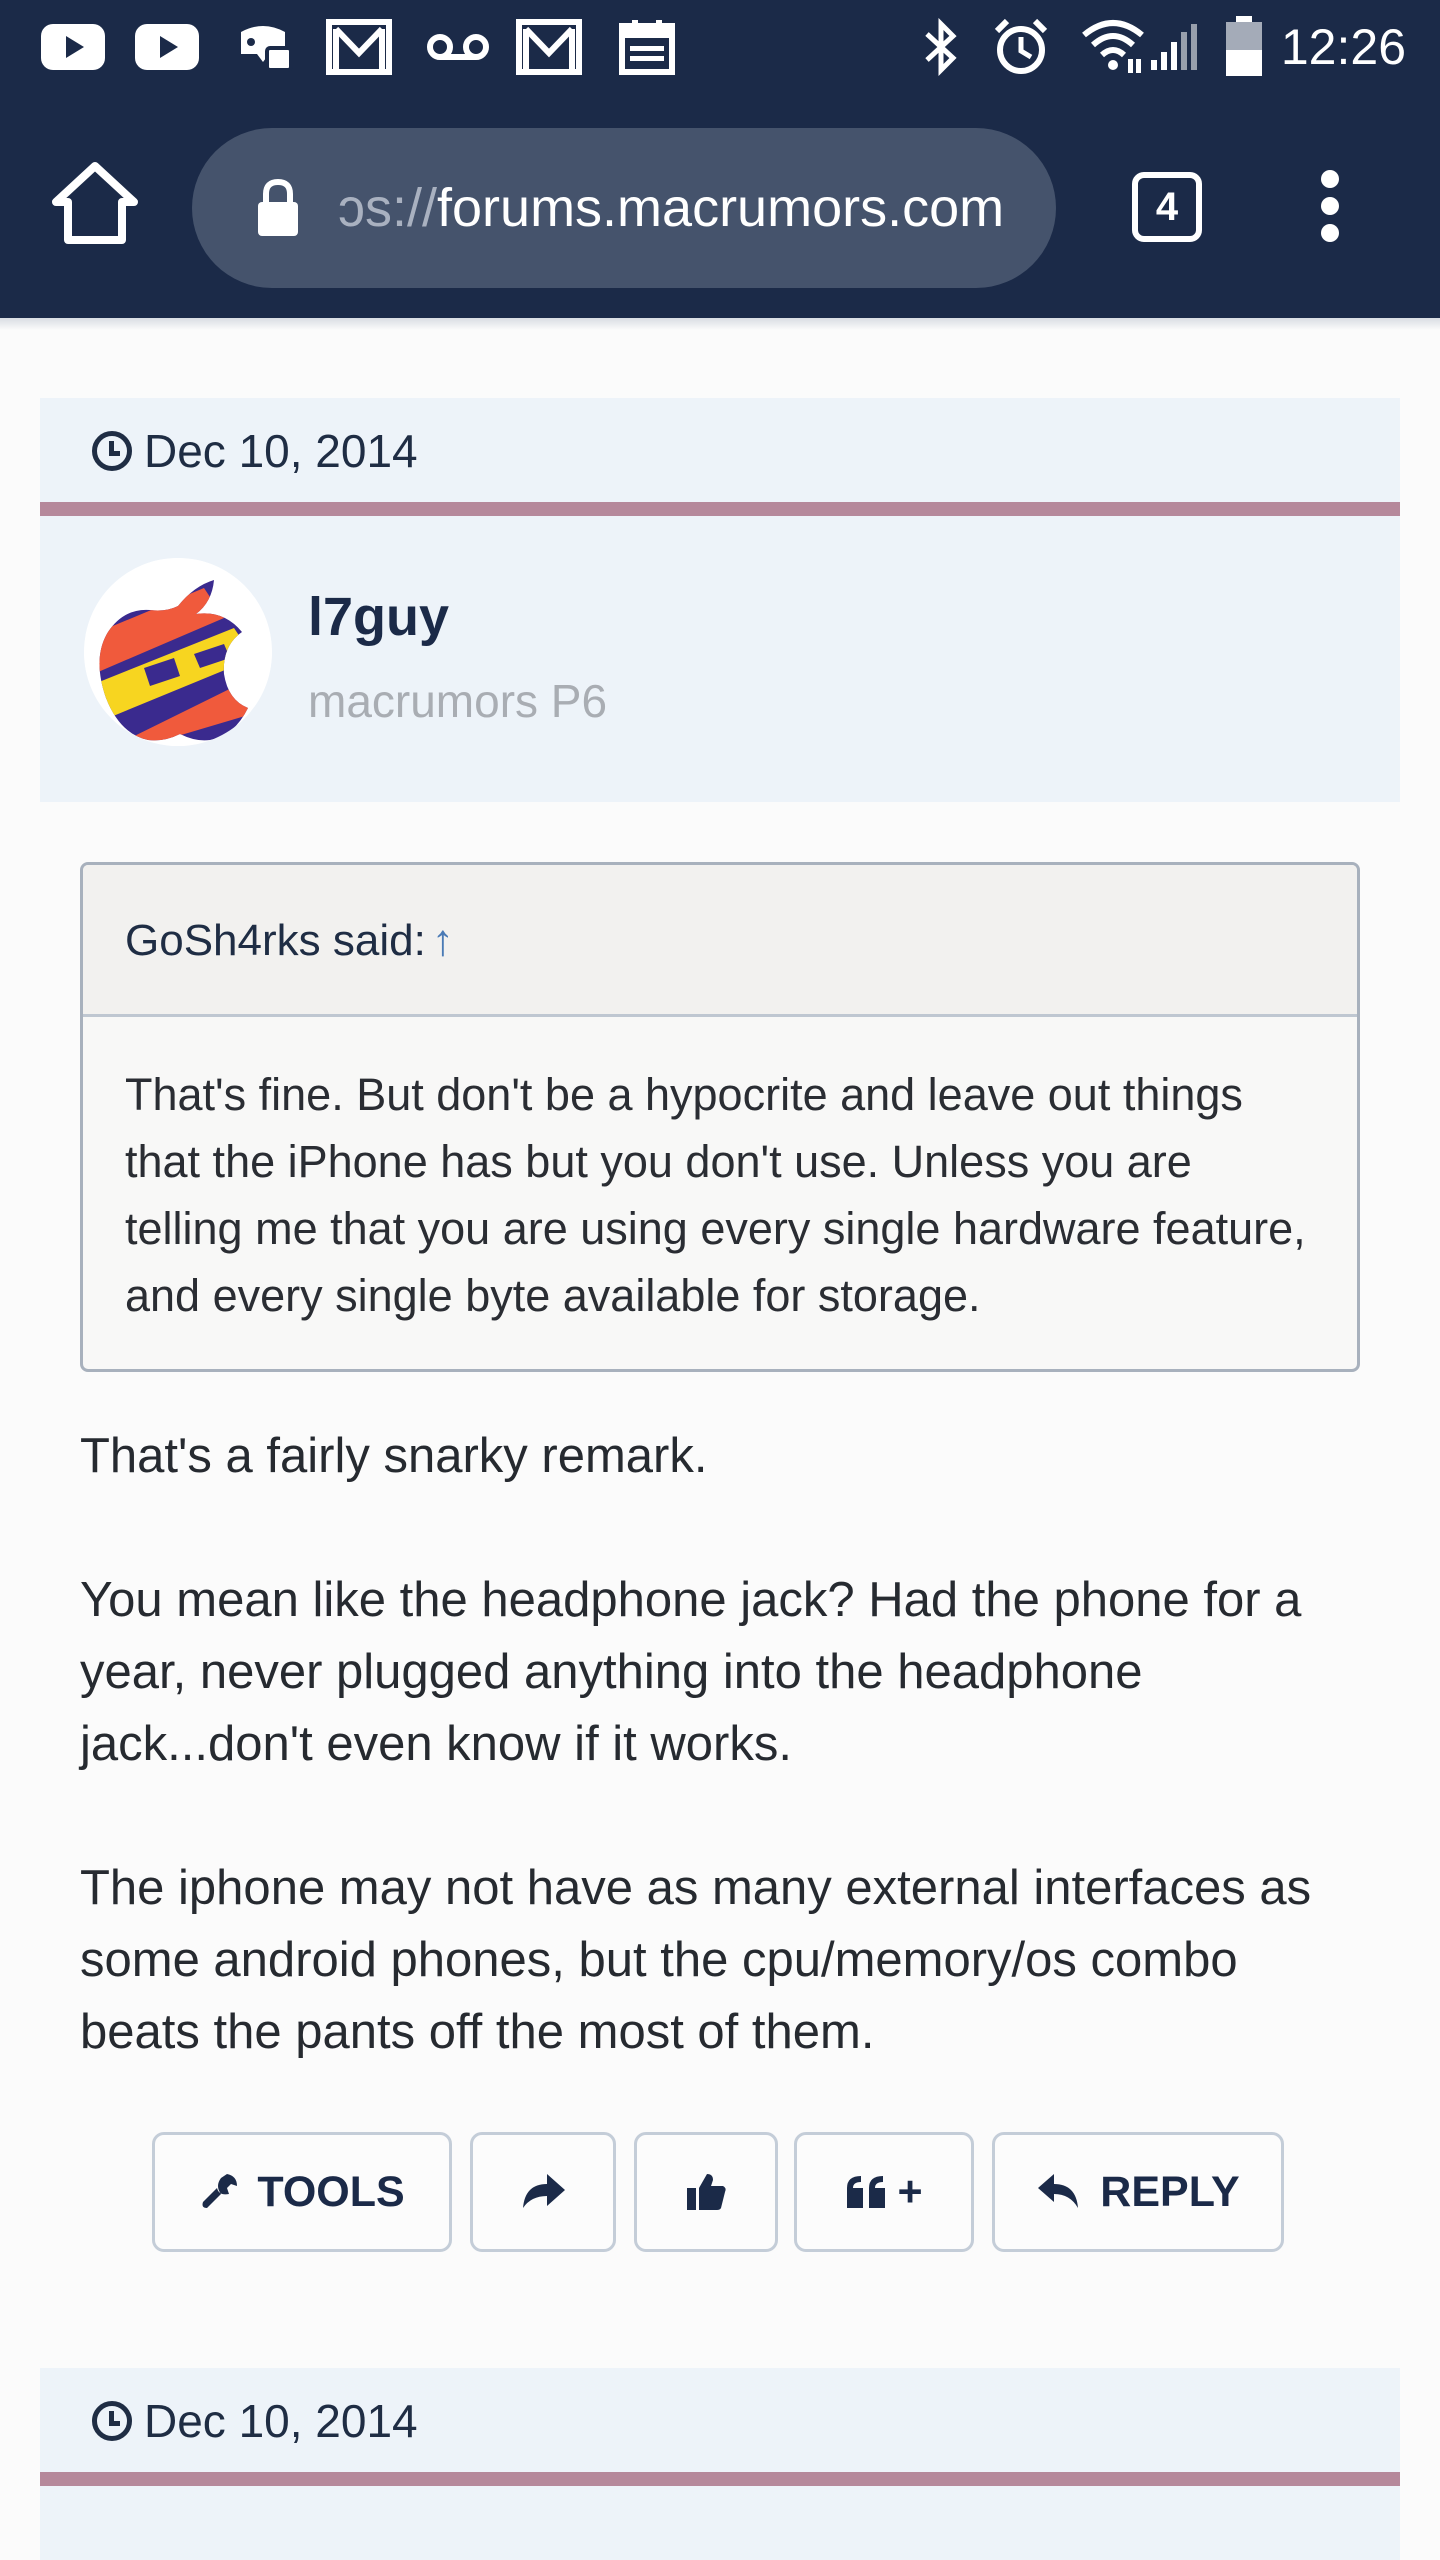 This screenshot has height=2560, width=1440. Describe the element at coordinates (458, 701) in the screenshot. I see `user-title: macrumors P6` at that location.